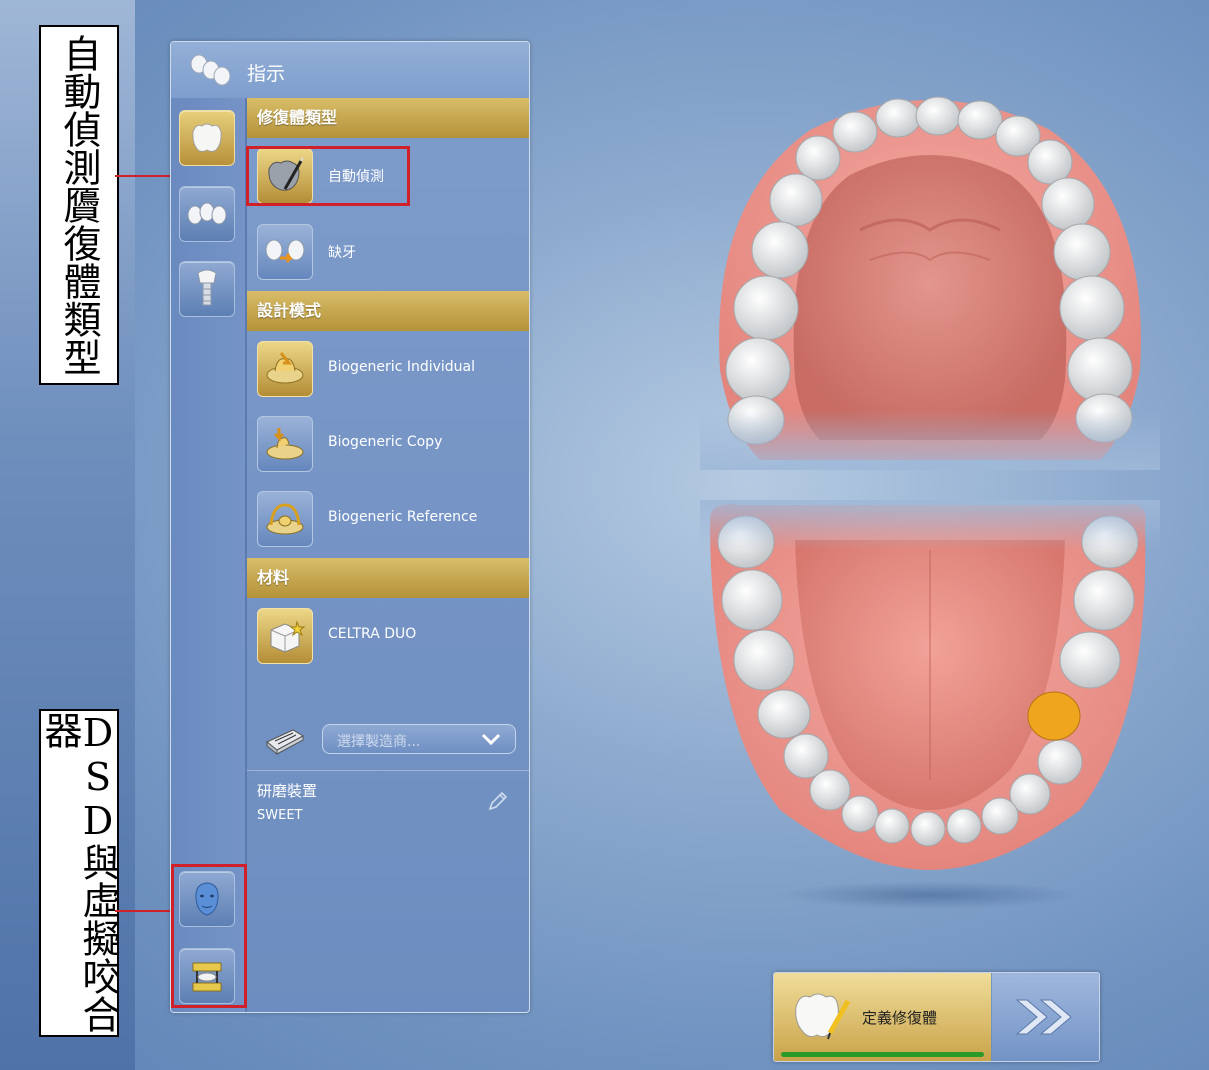 This screenshot has height=1070, width=1209. I want to click on rail-bridge-button, so click(207, 214).